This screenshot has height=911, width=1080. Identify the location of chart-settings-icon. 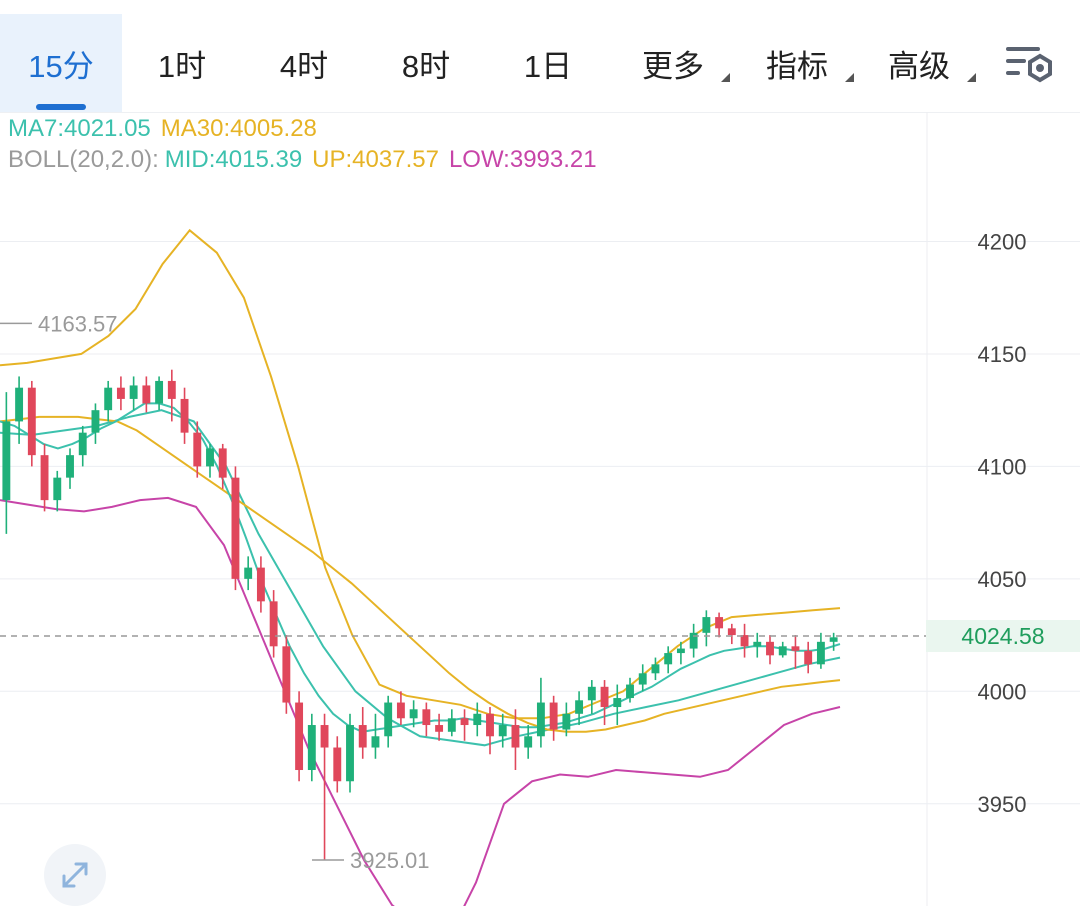
(1028, 64).